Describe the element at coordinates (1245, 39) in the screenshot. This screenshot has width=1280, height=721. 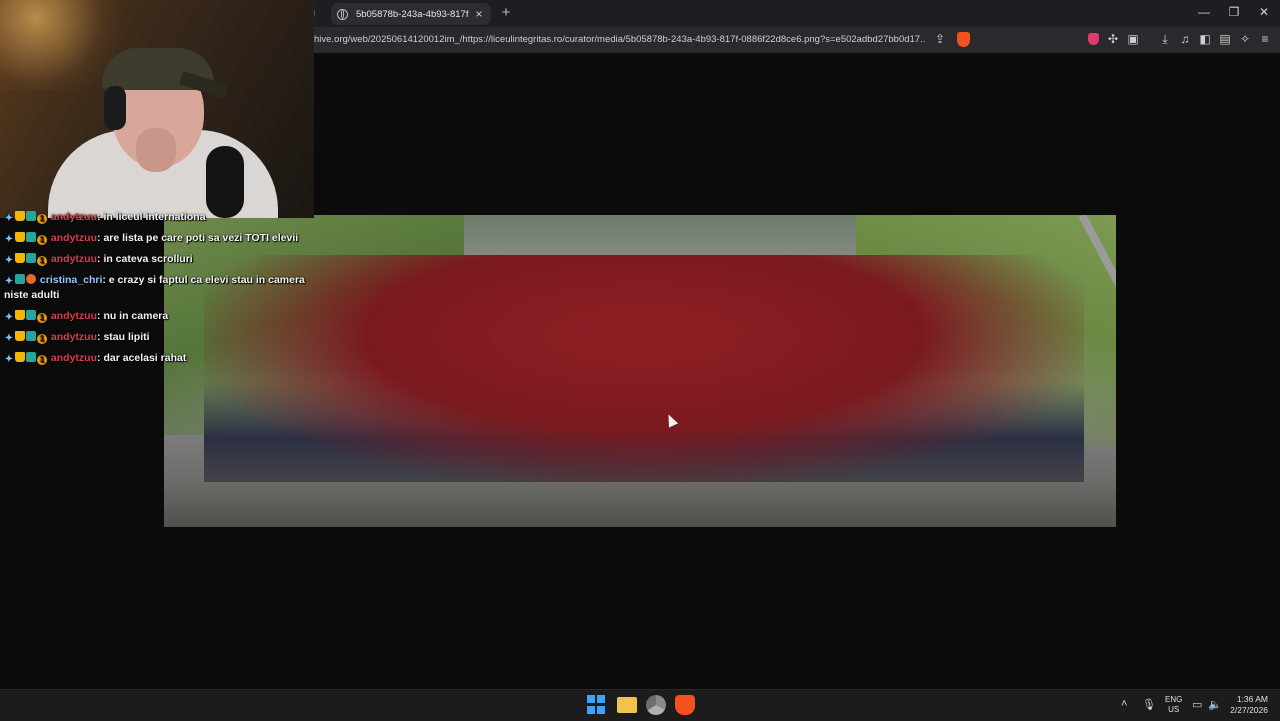
I see `ai-icon: ✧` at that location.